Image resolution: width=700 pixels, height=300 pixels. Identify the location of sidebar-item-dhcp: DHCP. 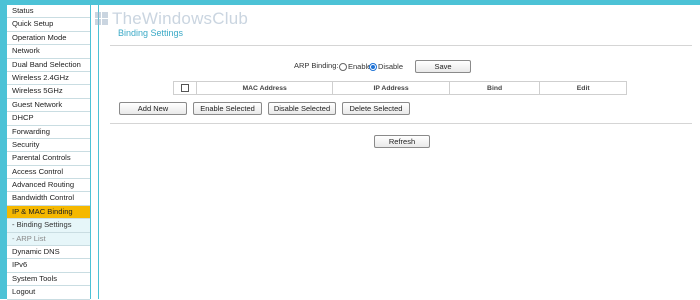
(48, 119).